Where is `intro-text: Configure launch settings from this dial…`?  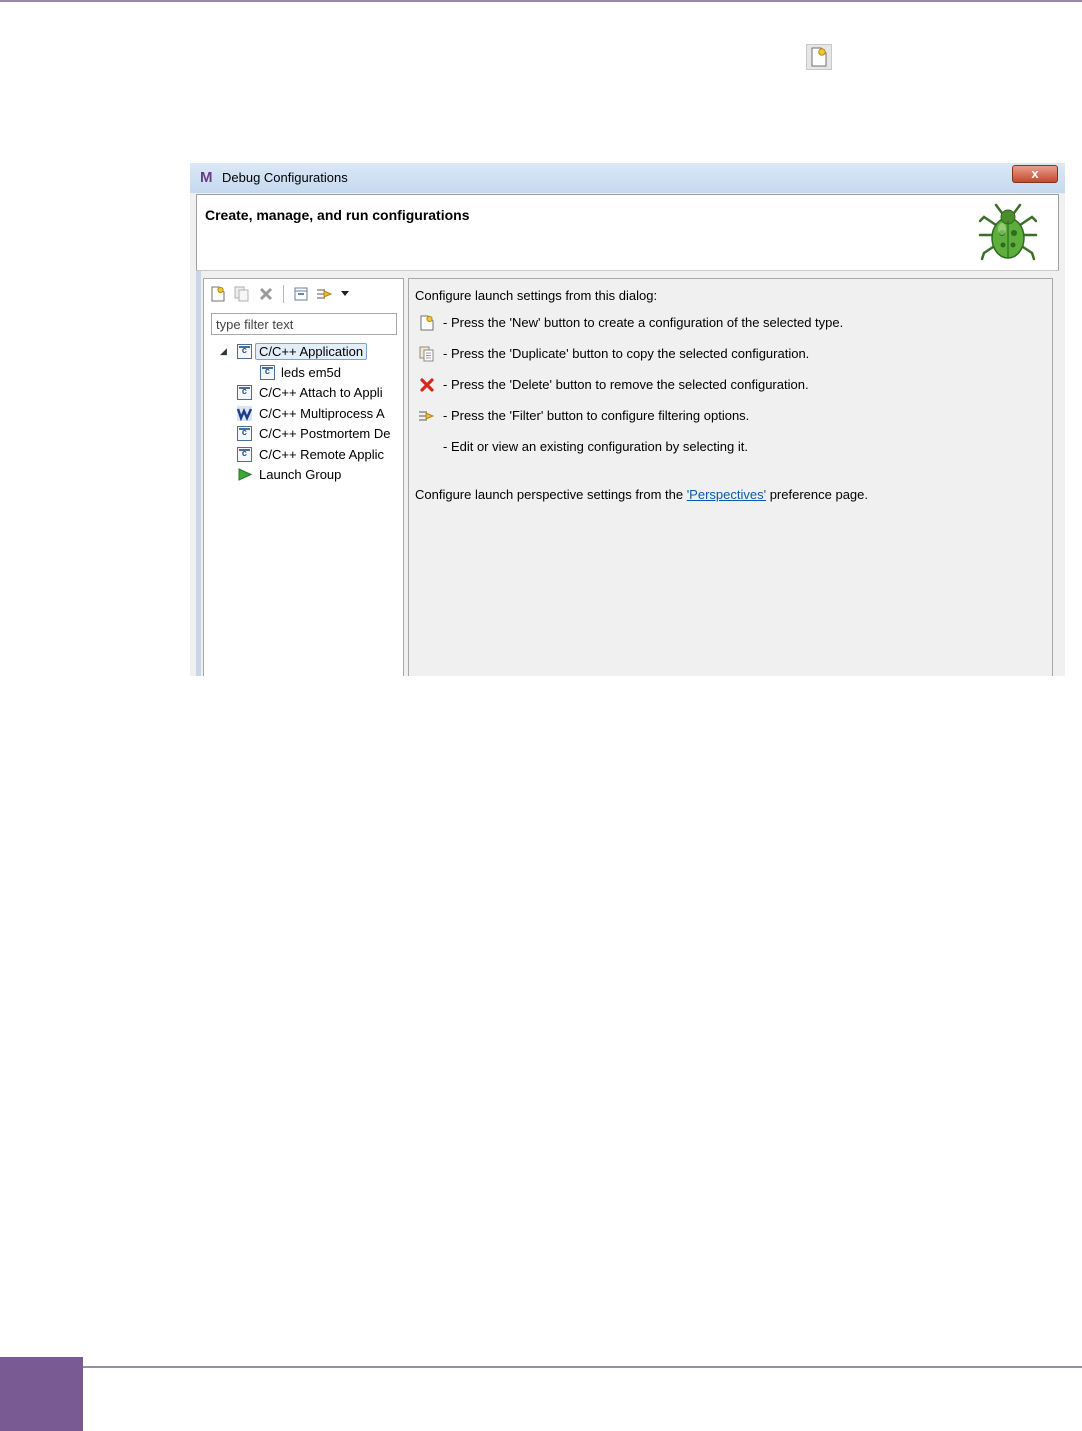 intro-text: Configure launch settings from this dial… is located at coordinates (536, 295).